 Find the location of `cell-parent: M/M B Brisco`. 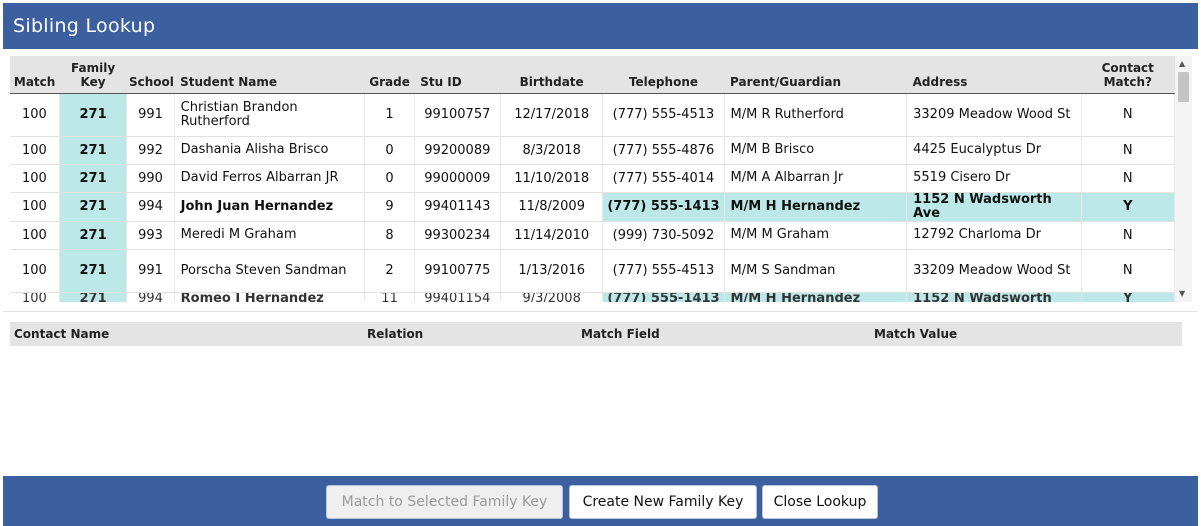

cell-parent: M/M B Brisco is located at coordinates (816, 150).